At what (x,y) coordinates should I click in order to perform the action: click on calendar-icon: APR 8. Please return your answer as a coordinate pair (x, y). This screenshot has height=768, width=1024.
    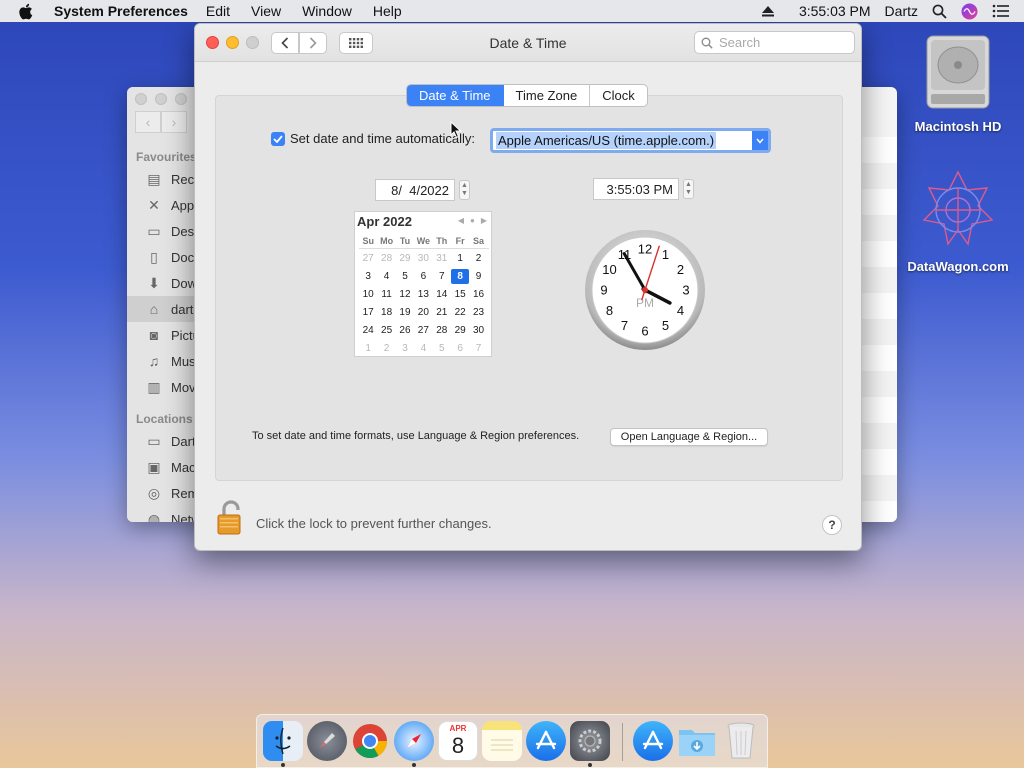
    Looking at the image, I should click on (458, 741).